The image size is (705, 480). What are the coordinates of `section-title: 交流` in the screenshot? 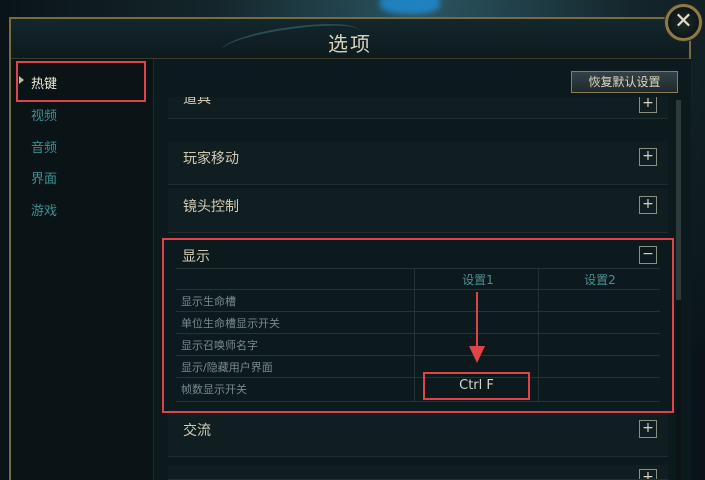 It's located at (197, 431).